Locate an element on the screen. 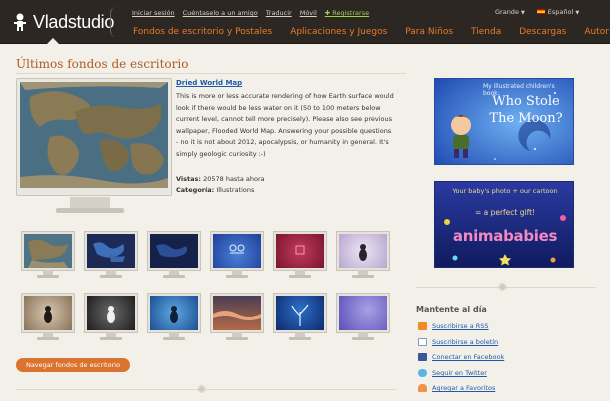 Image resolution: width=610 pixels, height=401 pixels. category-value: Illustrations is located at coordinates (235, 190).